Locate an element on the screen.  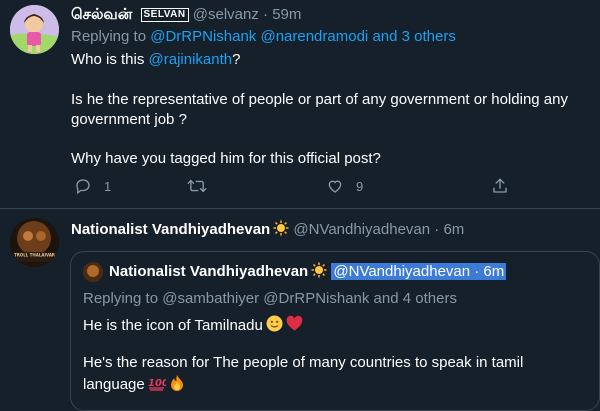
tweet1-time: 59m is located at coordinates (286, 14).